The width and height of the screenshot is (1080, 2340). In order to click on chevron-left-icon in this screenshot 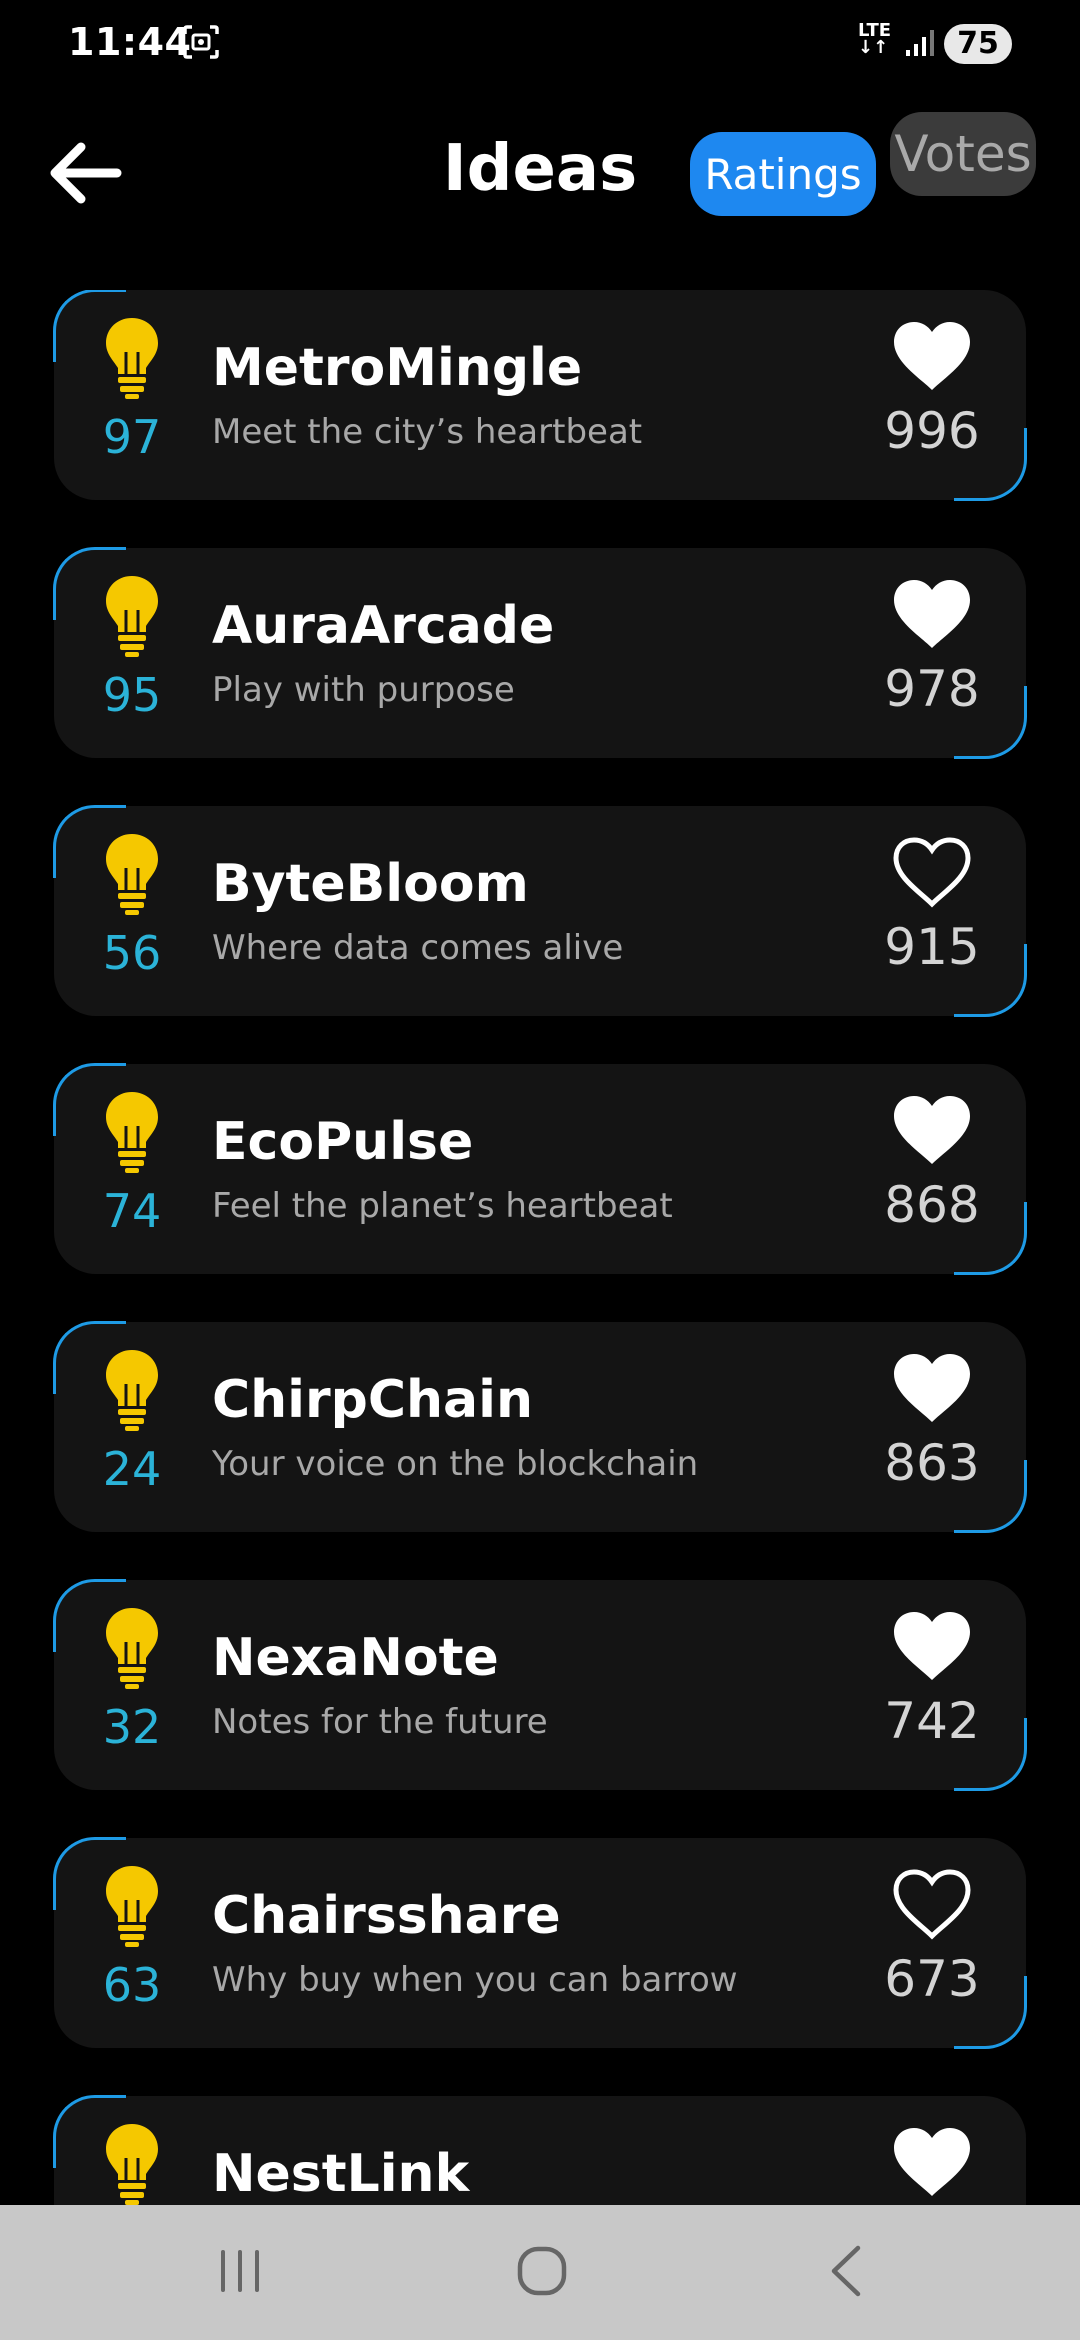, I will do `click(846, 2273)`.